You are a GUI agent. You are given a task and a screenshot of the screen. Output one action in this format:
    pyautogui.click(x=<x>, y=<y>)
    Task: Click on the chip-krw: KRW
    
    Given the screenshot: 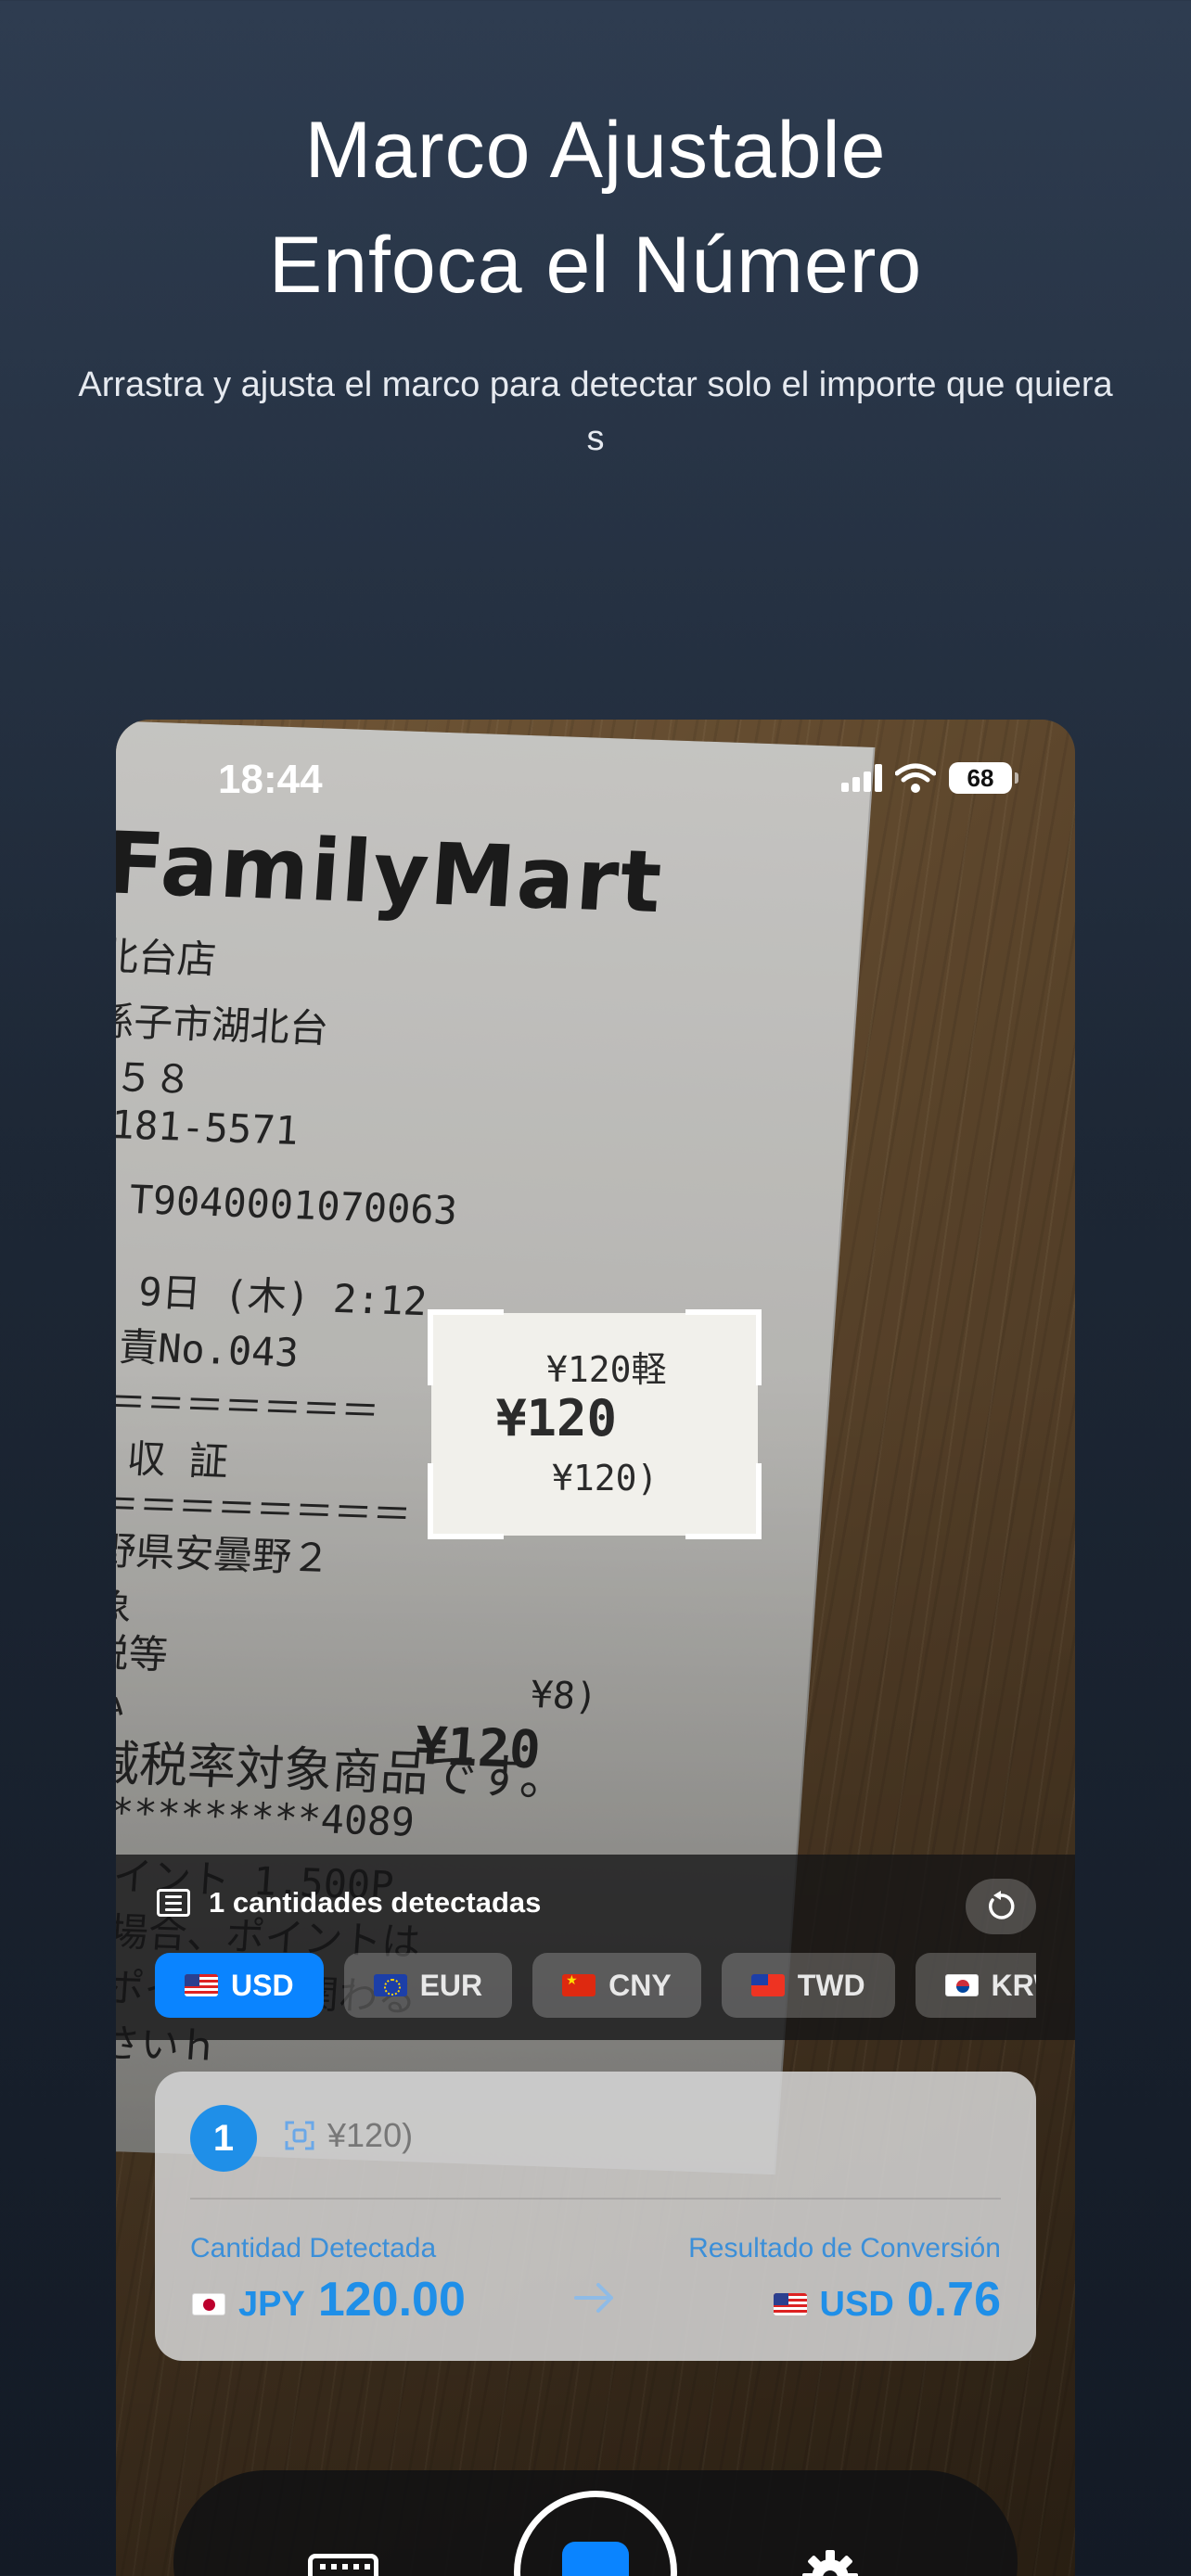 What is the action you would take?
    pyautogui.click(x=975, y=1985)
    